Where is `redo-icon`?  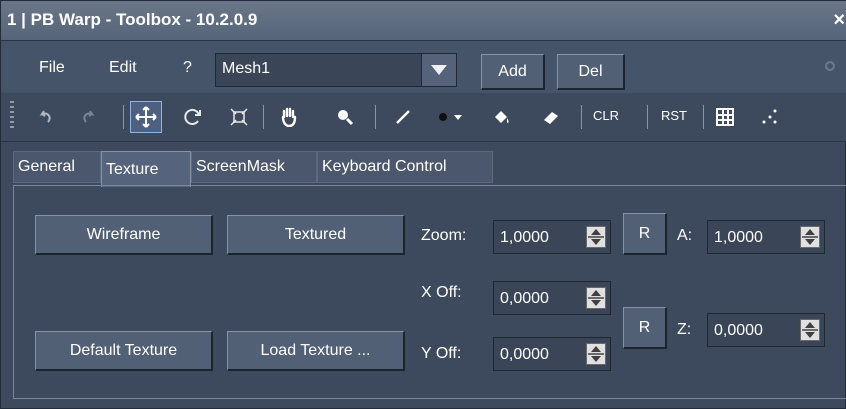
redo-icon is located at coordinates (89, 117).